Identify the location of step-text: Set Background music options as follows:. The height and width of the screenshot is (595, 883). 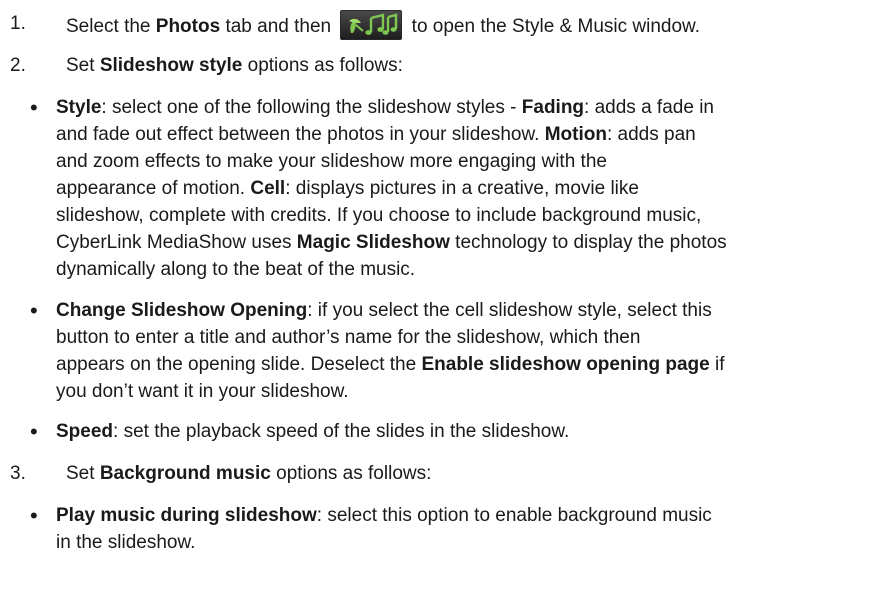
(249, 473).